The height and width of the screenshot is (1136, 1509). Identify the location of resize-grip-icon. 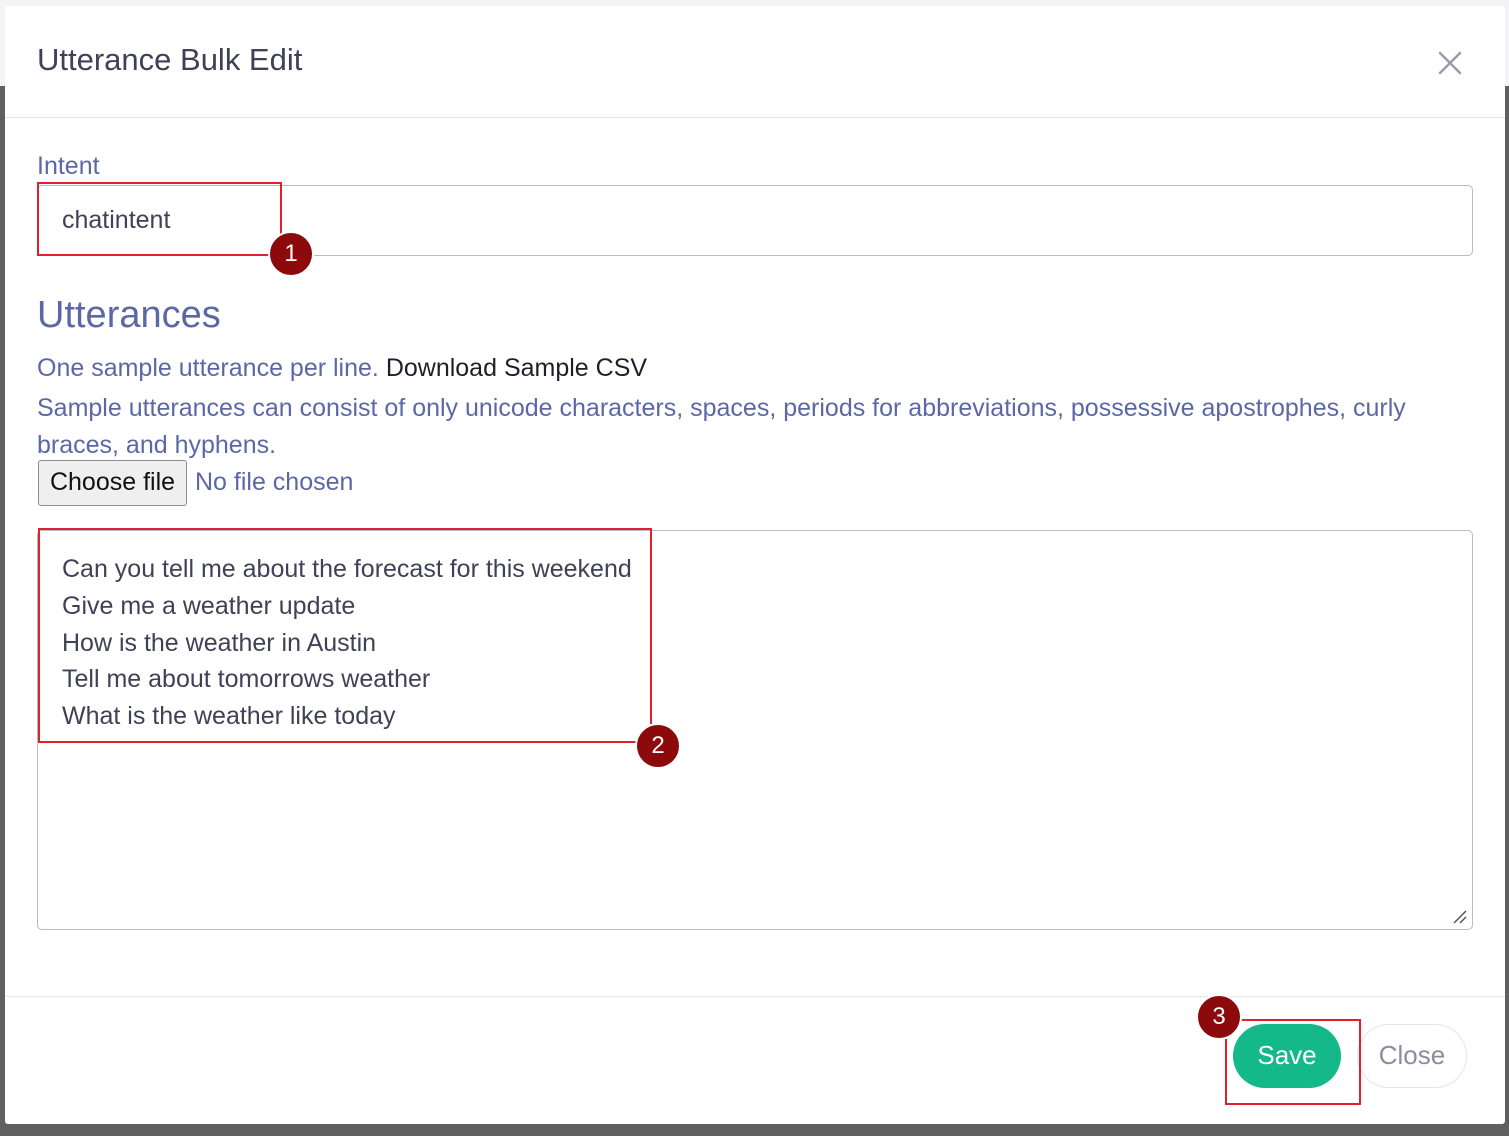
(1459, 916).